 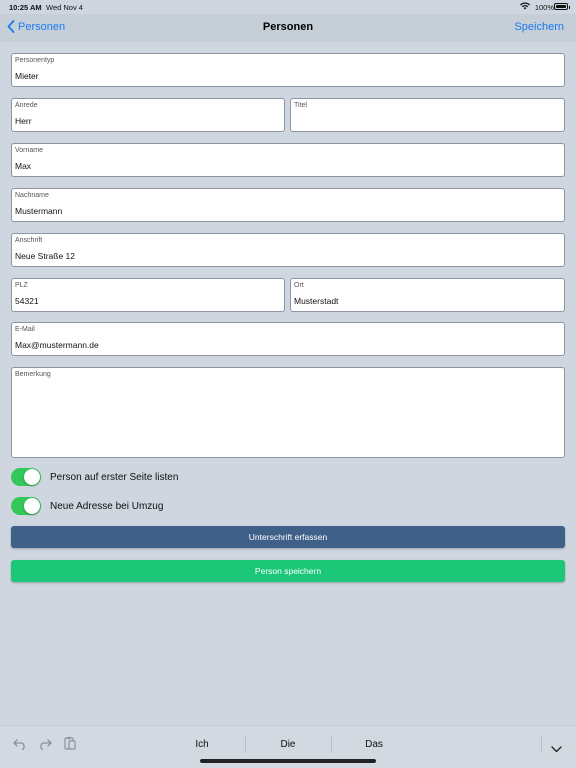 What do you see at coordinates (288, 160) in the screenshot?
I see `vorname-field: Vorname Max` at bounding box center [288, 160].